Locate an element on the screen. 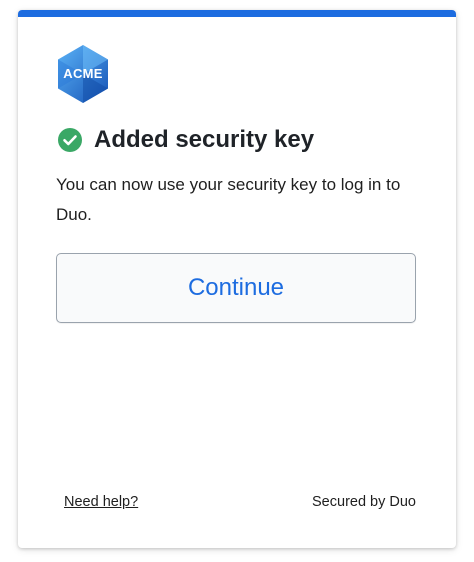 The height and width of the screenshot is (562, 474). page-title: Added security key is located at coordinates (204, 139).